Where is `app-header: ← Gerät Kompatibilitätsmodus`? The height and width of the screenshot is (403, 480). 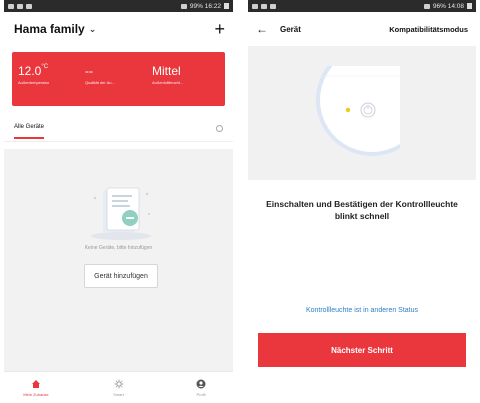 app-header: ← Gerät Kompatibilitätsmodus is located at coordinates (362, 29).